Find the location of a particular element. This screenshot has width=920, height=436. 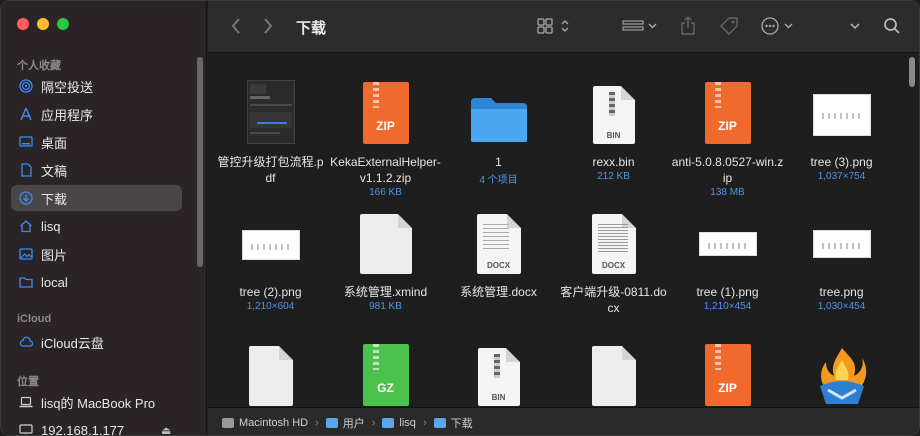

file-thumbnail: ZIP is located at coordinates (385, 110).